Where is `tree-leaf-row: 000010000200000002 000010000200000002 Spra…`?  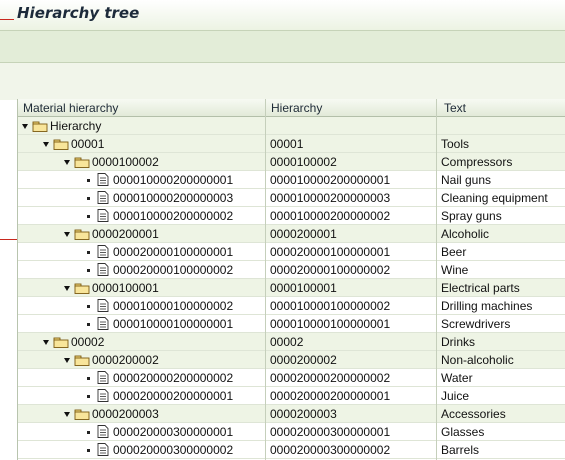 tree-leaf-row: 000010000200000002 000010000200000002 Spra… is located at coordinates (291, 216).